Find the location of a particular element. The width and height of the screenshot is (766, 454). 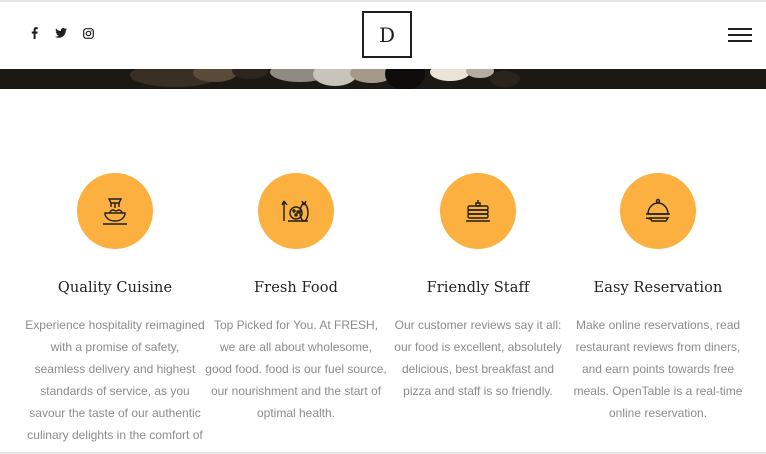

feature-title: Fresh Food is located at coordinates (296, 288).